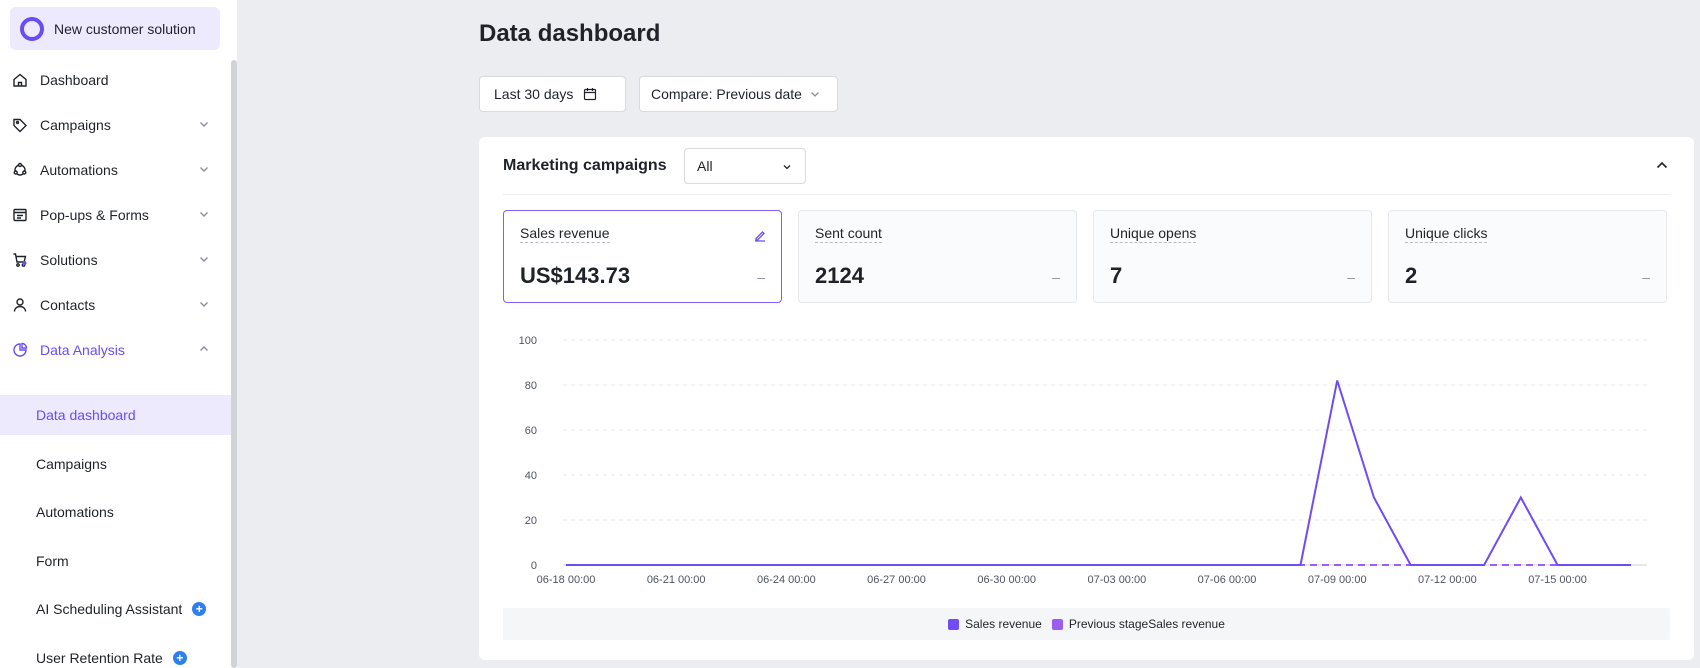 The height and width of the screenshot is (668, 1700). What do you see at coordinates (52, 561) in the screenshot?
I see `sidebar-subitem-label: Form` at bounding box center [52, 561].